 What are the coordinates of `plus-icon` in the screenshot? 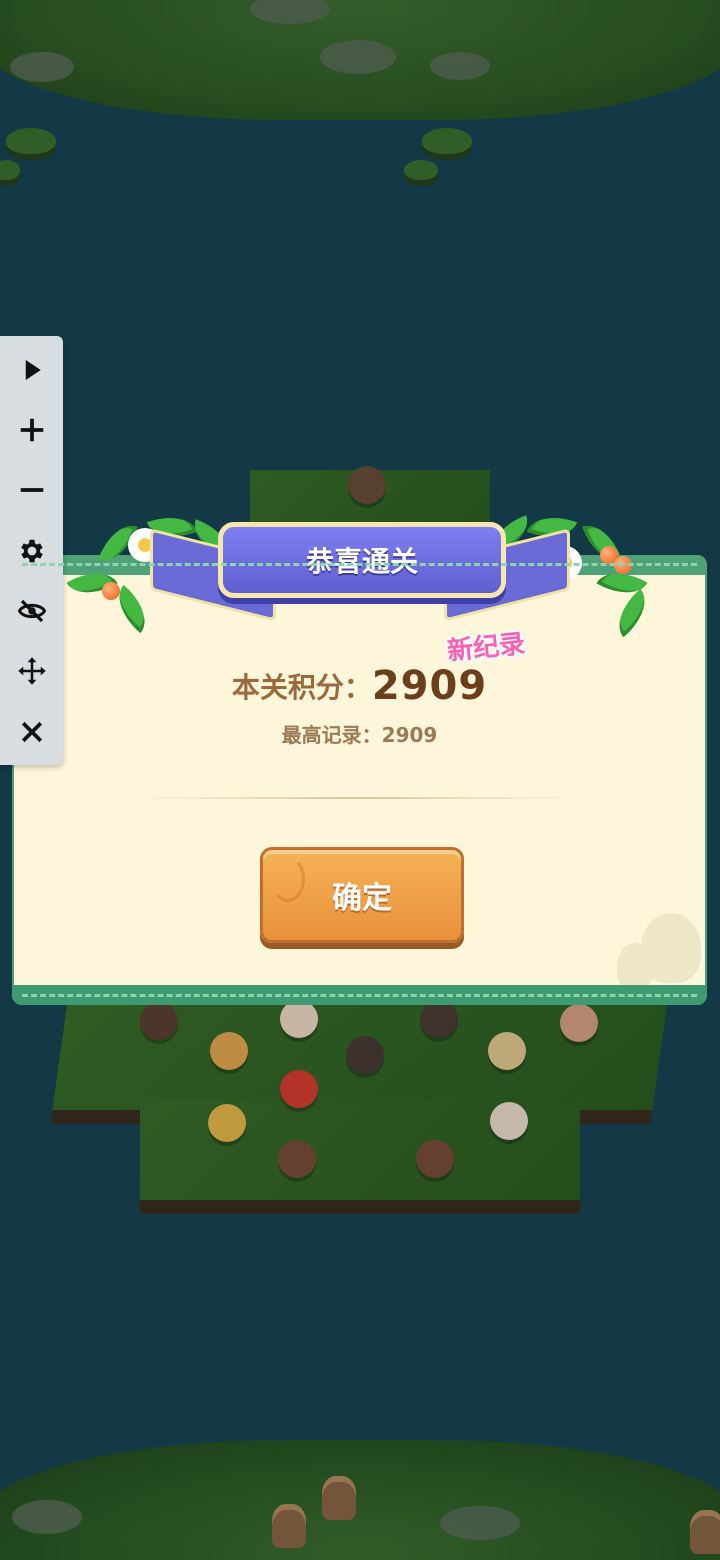 It's located at (32, 430).